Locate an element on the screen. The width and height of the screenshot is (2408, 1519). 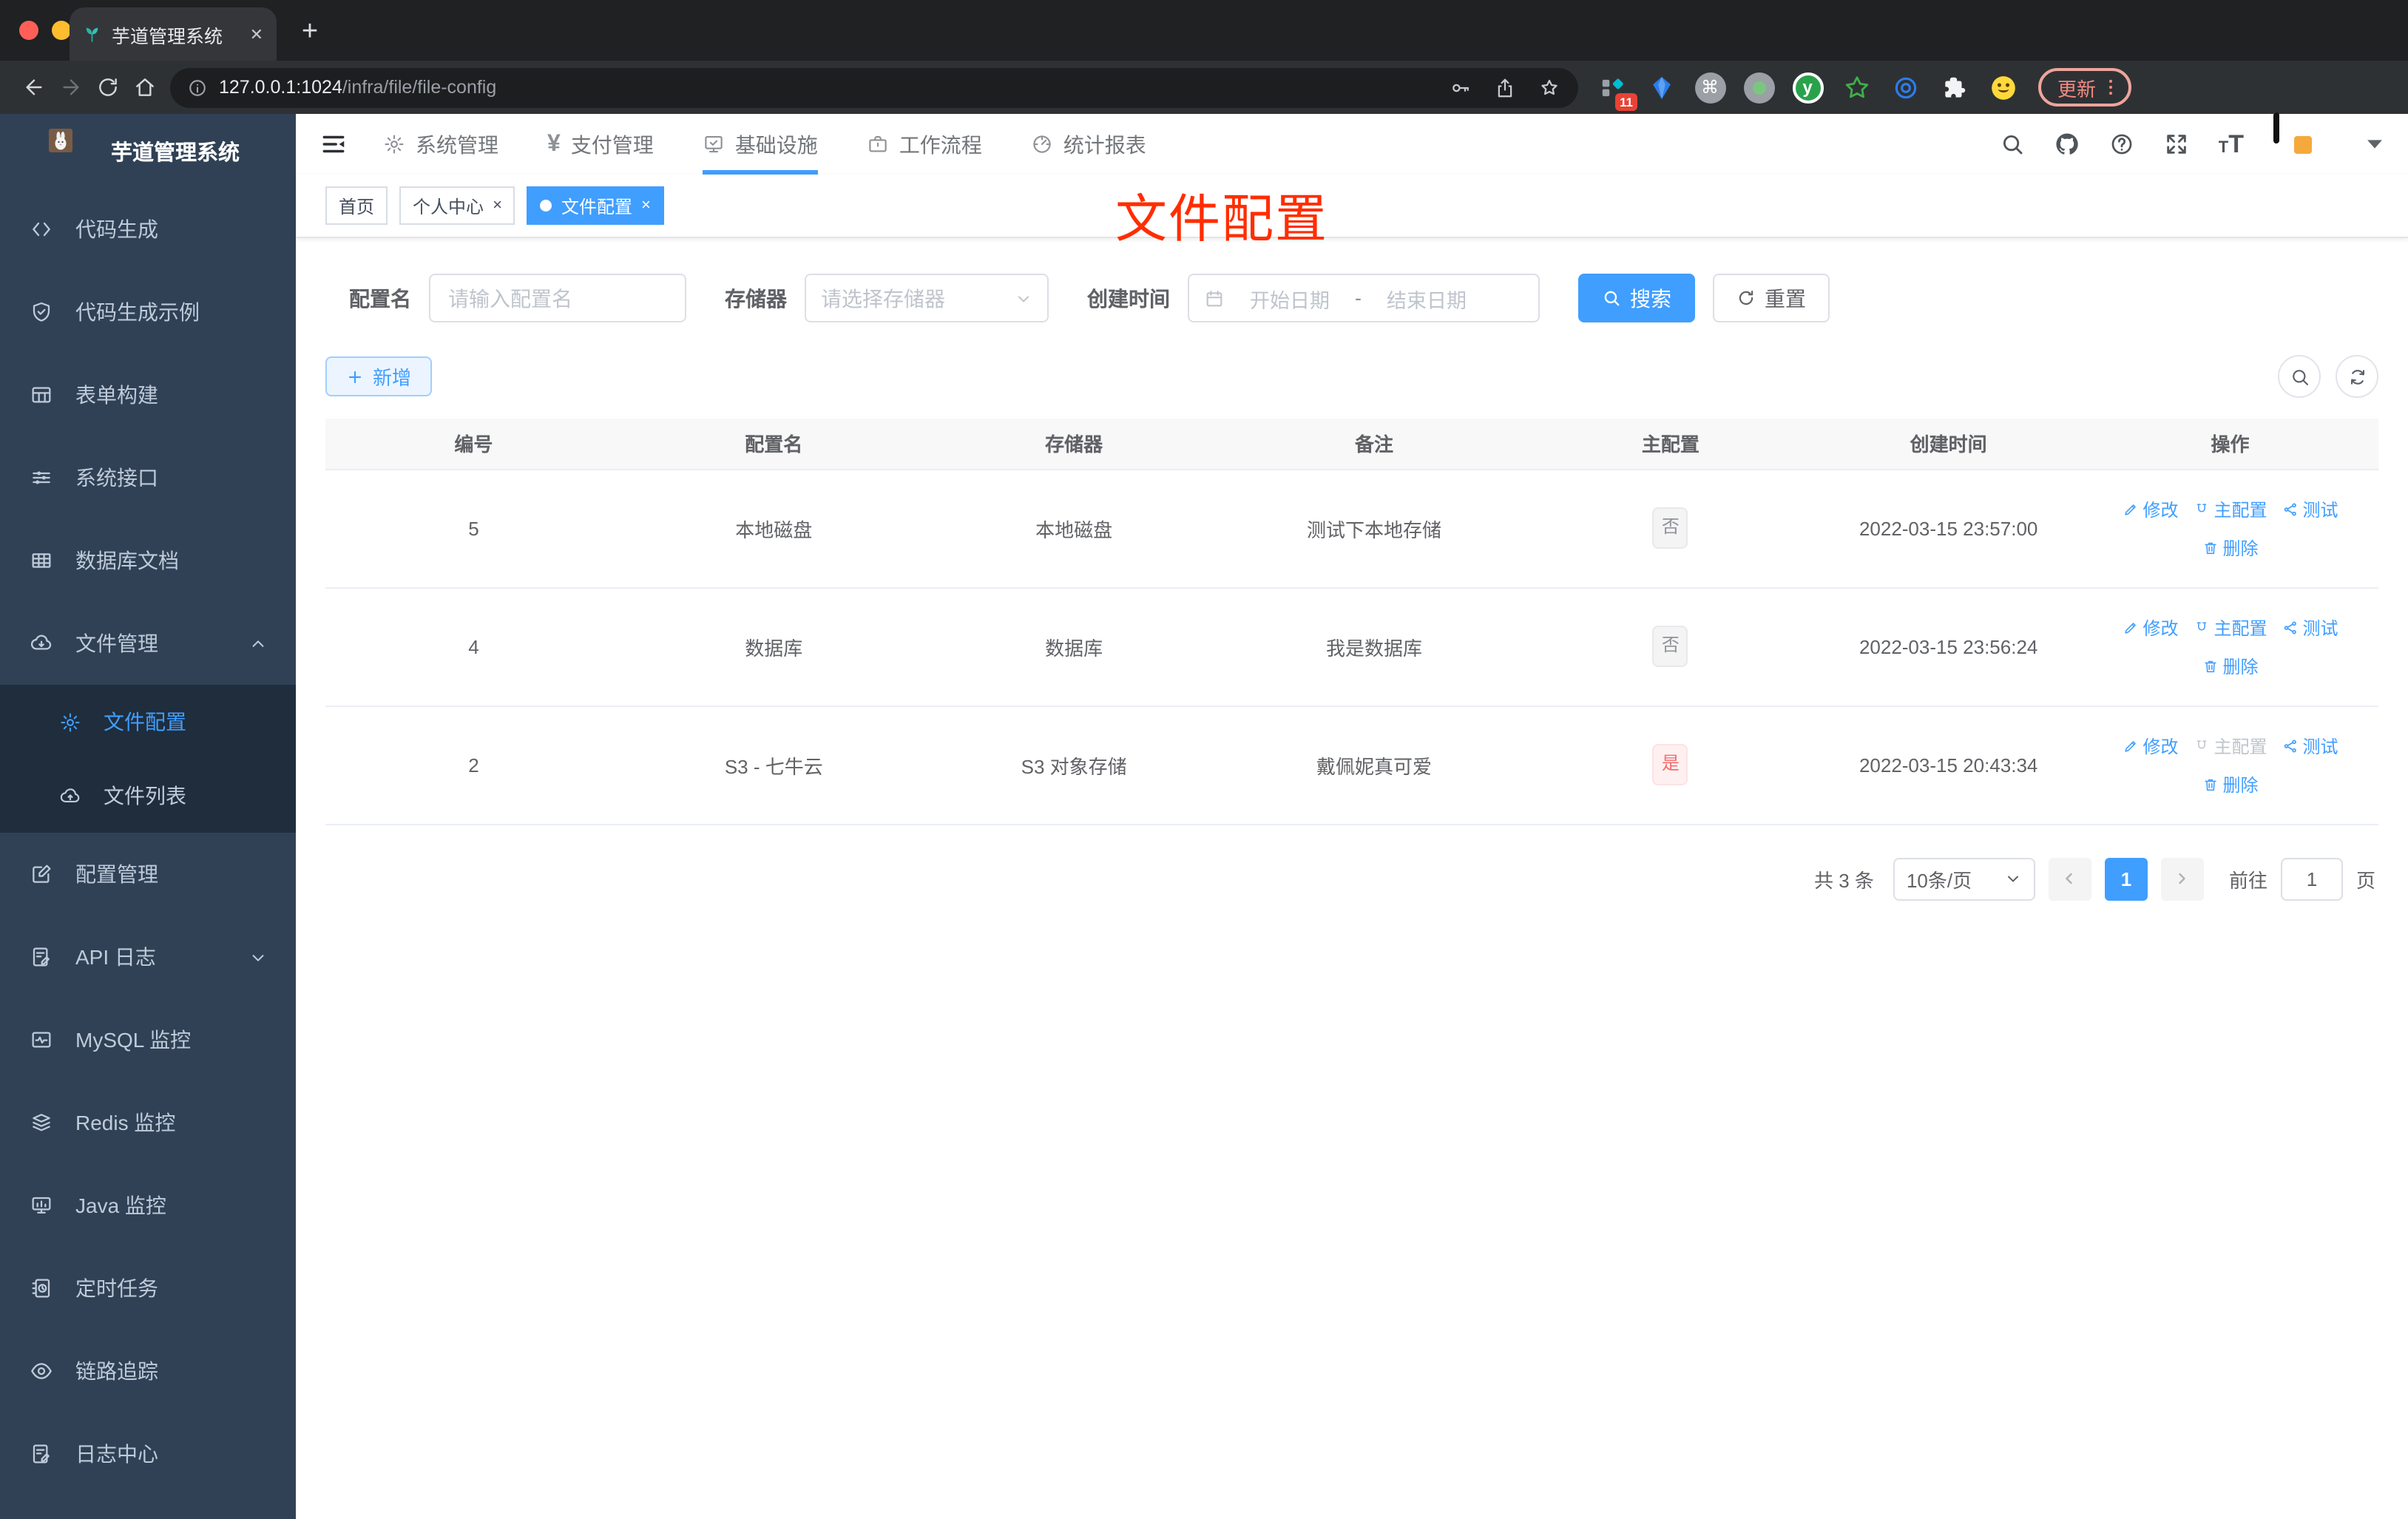
bookmark-star-icon is located at coordinates (1549, 87).